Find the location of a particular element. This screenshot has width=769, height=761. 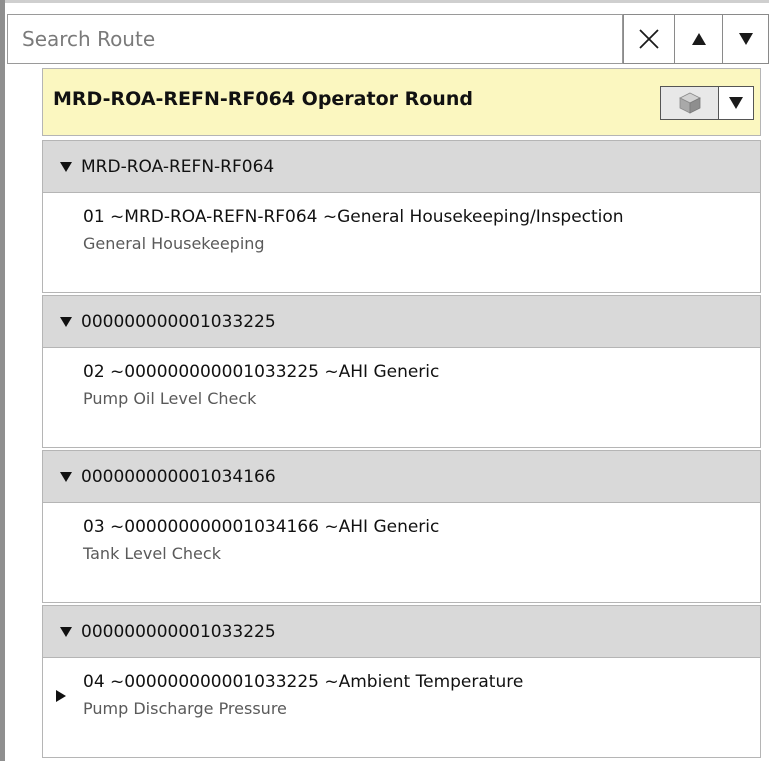

next-step-button is located at coordinates (745, 39).